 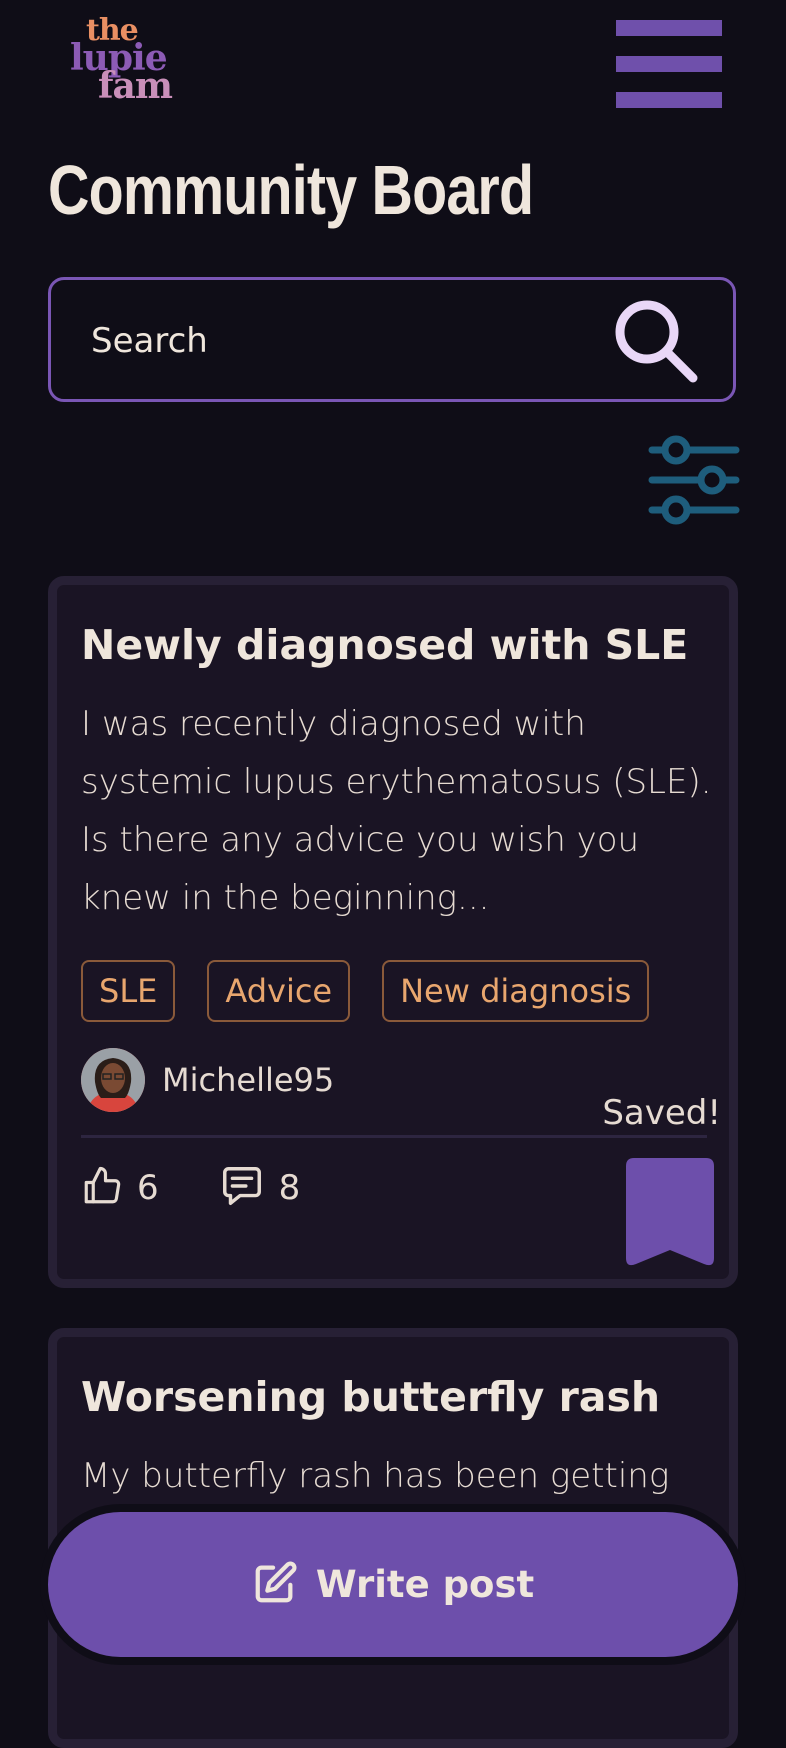 I want to click on tag-chip: Advice, so click(x=279, y=991).